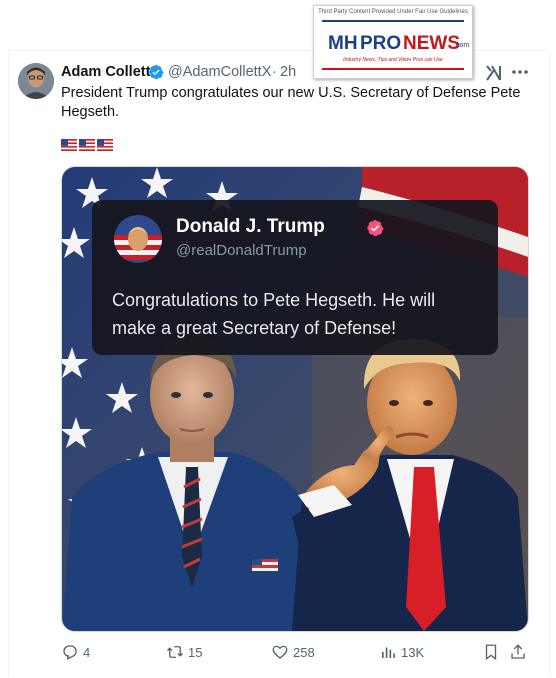 This screenshot has width=556, height=678. Describe the element at coordinates (288, 72) in the screenshot. I see `post-time: 2h` at that location.